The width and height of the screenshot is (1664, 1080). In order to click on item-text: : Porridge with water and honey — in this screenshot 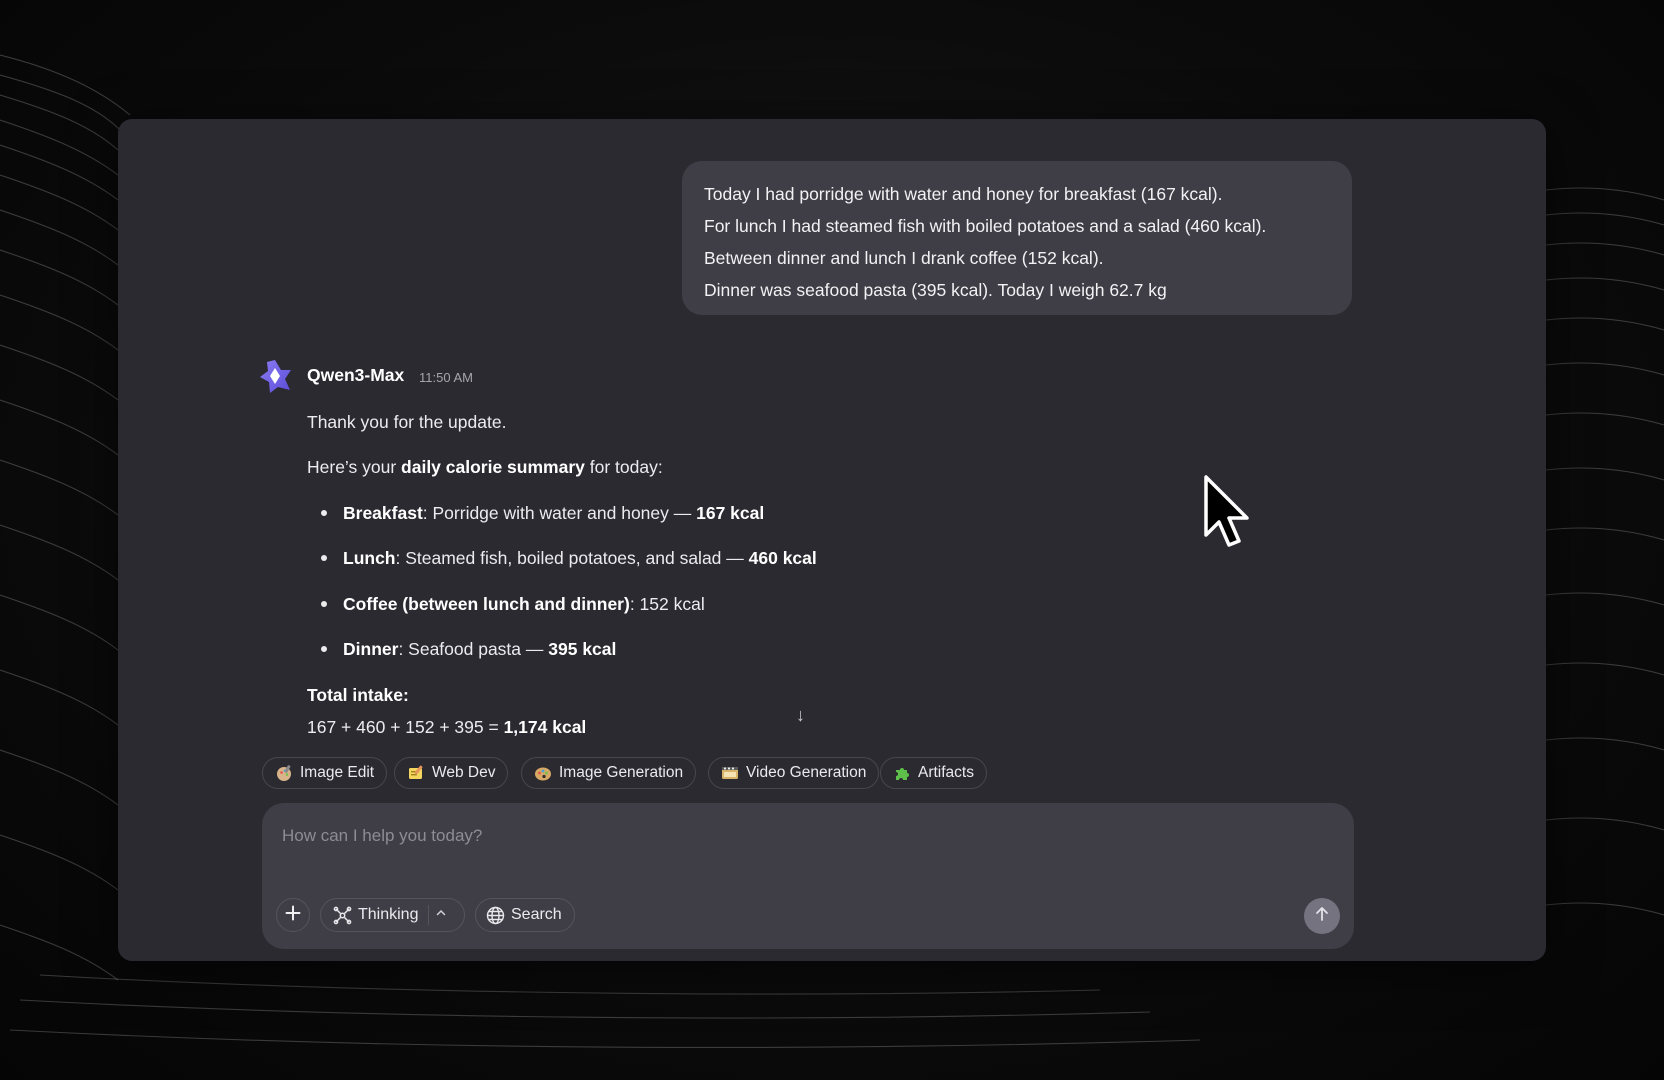, I will do `click(559, 513)`.